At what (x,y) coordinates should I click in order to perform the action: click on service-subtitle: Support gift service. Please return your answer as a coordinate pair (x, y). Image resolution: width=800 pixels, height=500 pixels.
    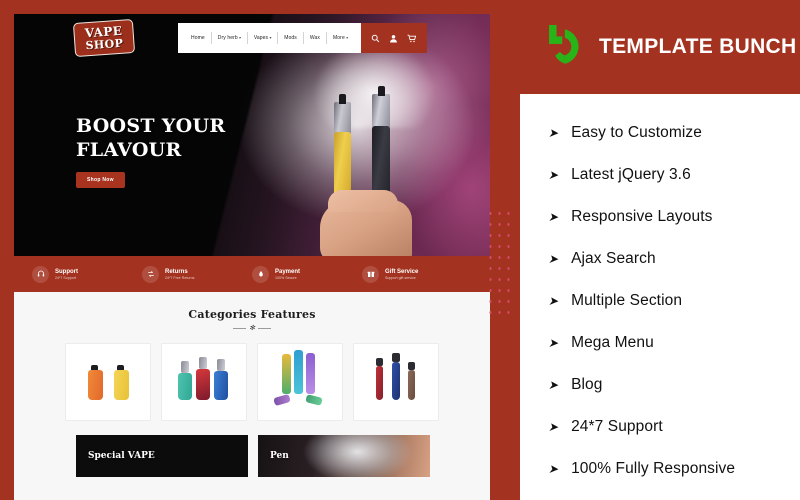
    Looking at the image, I should click on (400, 277).